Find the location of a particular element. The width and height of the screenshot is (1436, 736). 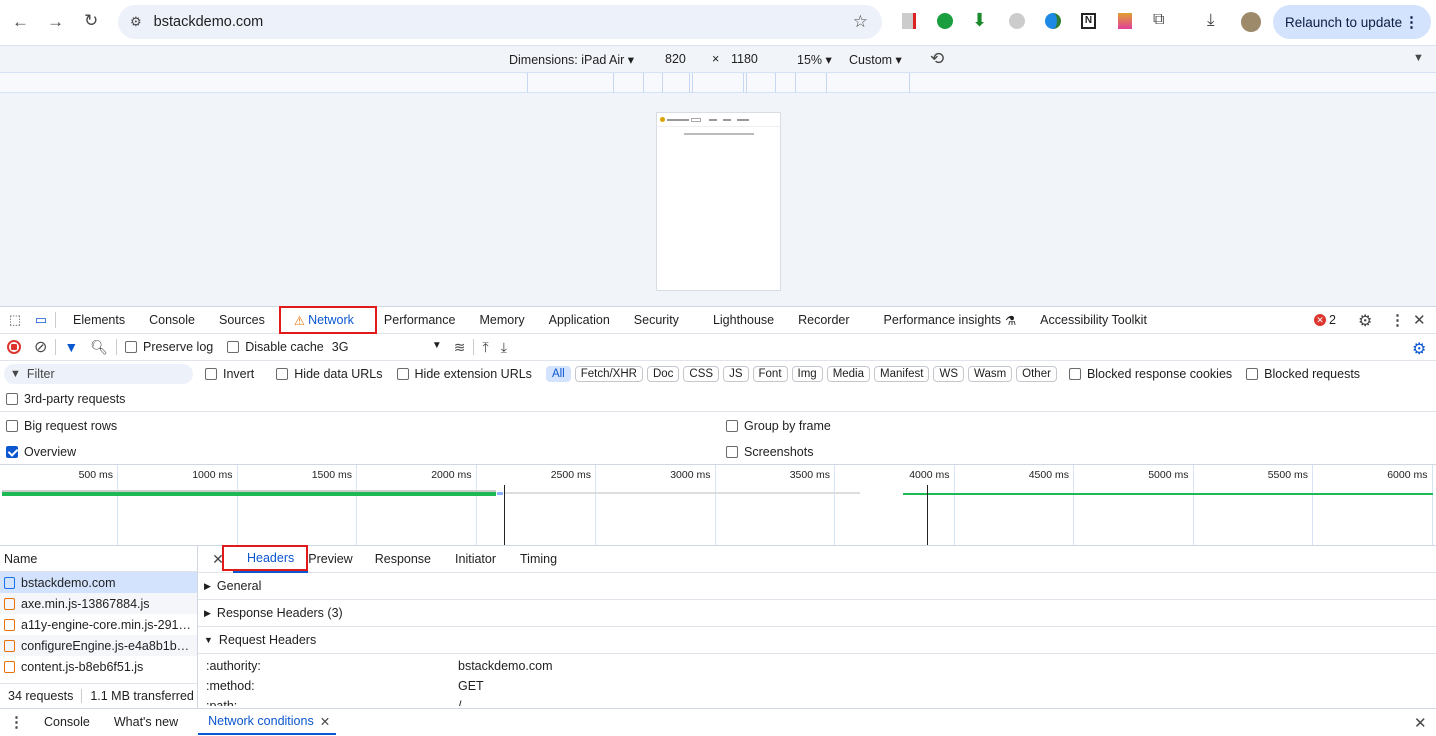

filter-type-manifest: Manifest is located at coordinates (902, 374).